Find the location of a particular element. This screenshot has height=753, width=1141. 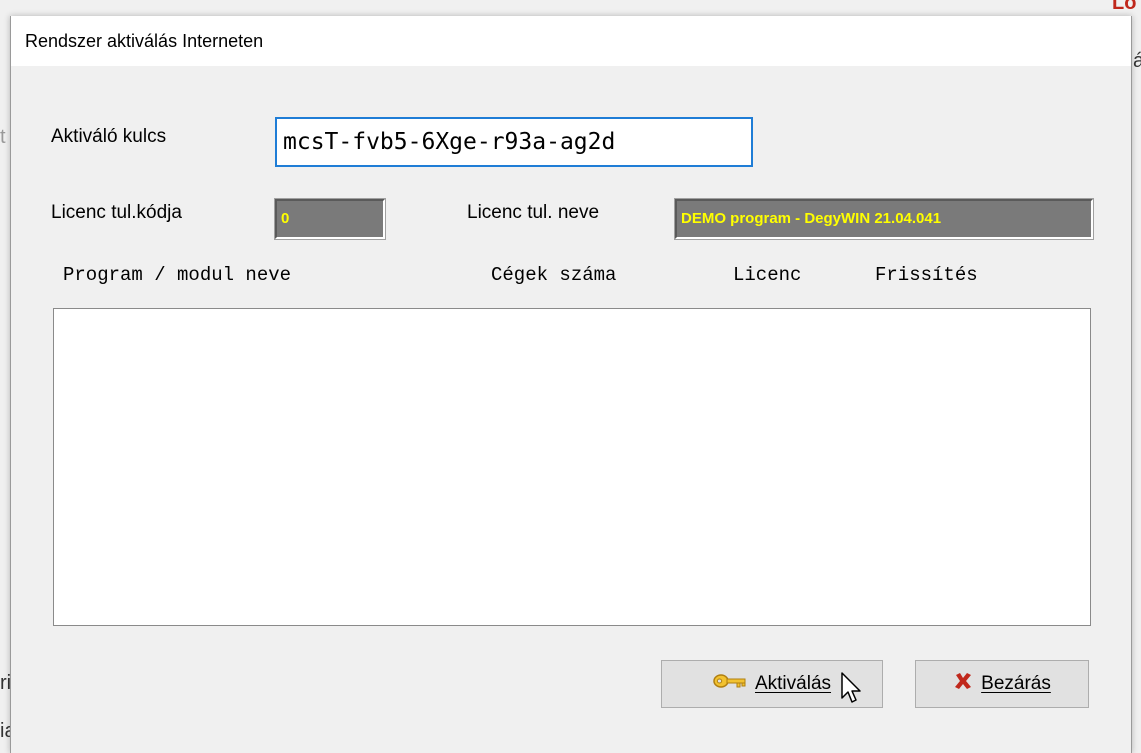

column-header-update: Frissítés is located at coordinates (926, 275).